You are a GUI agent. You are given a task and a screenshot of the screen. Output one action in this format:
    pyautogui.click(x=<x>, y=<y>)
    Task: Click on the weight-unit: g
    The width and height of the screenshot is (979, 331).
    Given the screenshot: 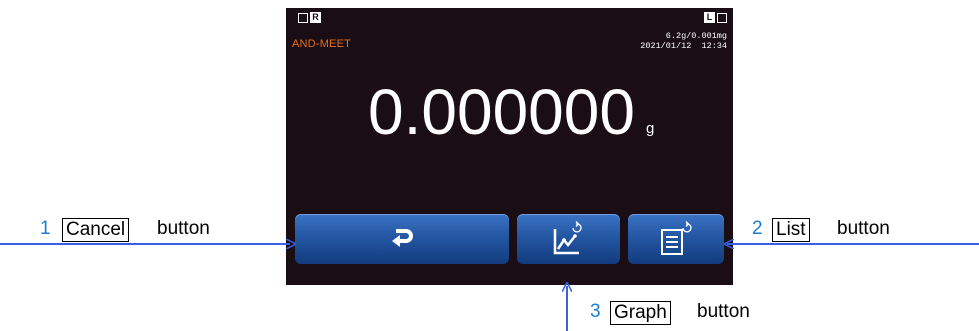 What is the action you would take?
    pyautogui.click(x=650, y=128)
    